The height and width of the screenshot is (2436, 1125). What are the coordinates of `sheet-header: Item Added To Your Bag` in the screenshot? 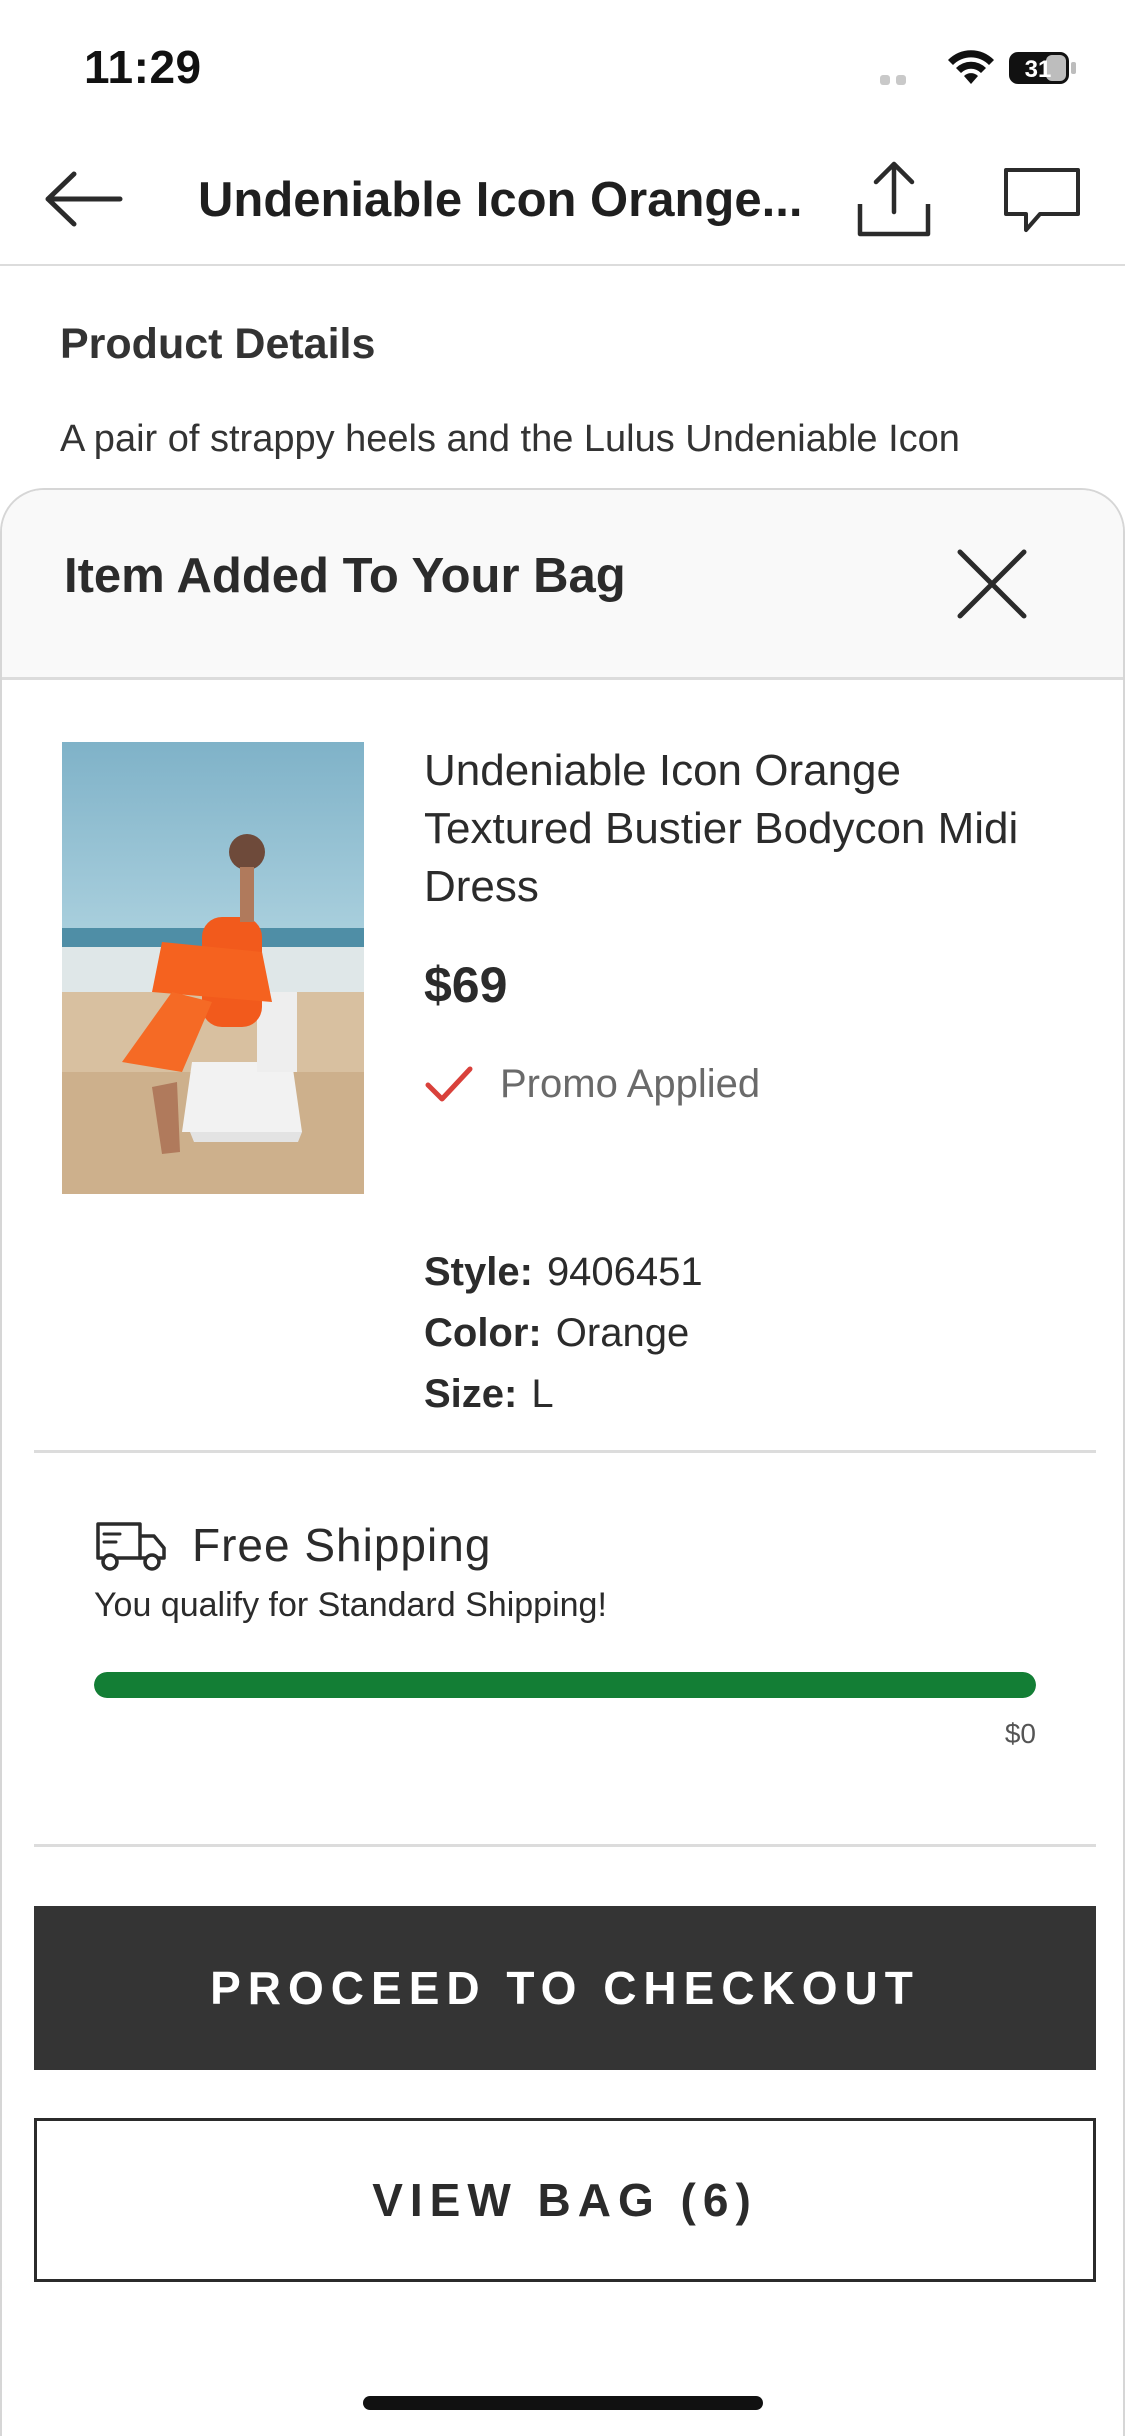 It's located at (562, 585).